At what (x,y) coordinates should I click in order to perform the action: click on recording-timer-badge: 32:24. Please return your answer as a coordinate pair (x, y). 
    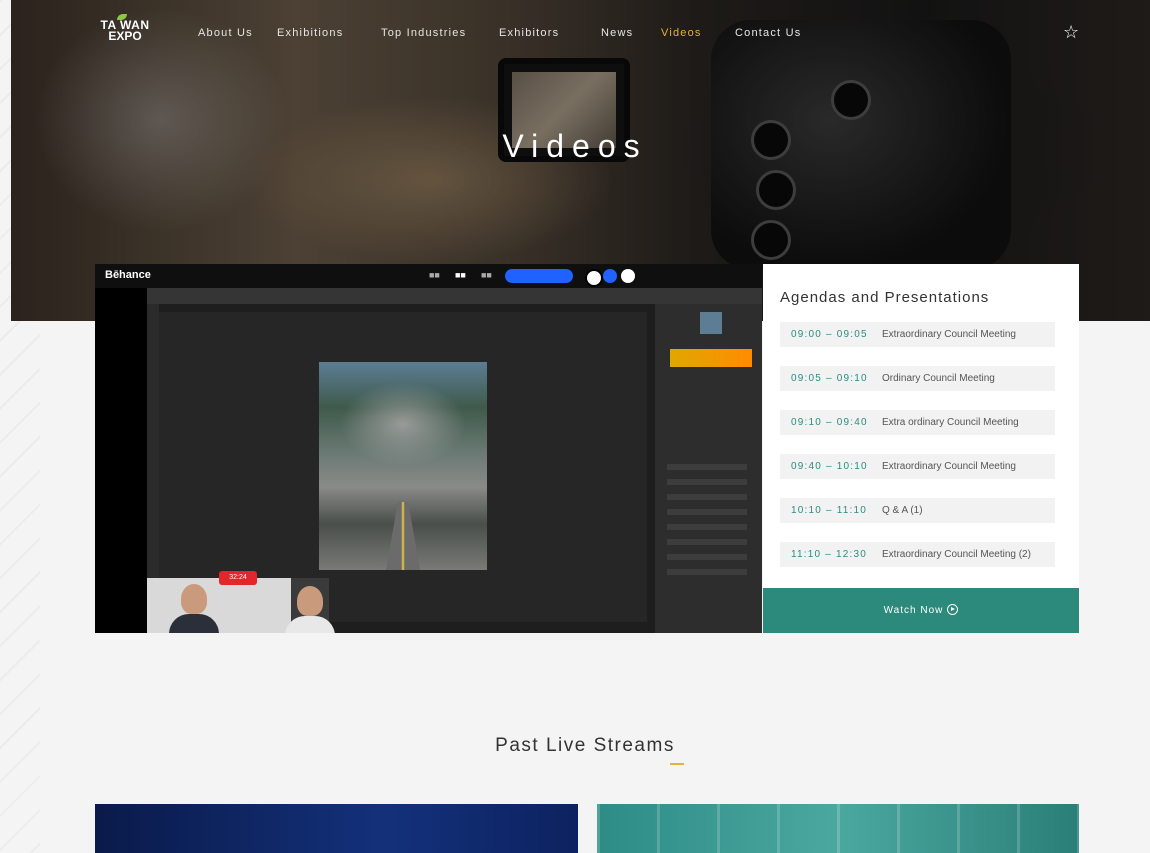
    Looking at the image, I should click on (238, 578).